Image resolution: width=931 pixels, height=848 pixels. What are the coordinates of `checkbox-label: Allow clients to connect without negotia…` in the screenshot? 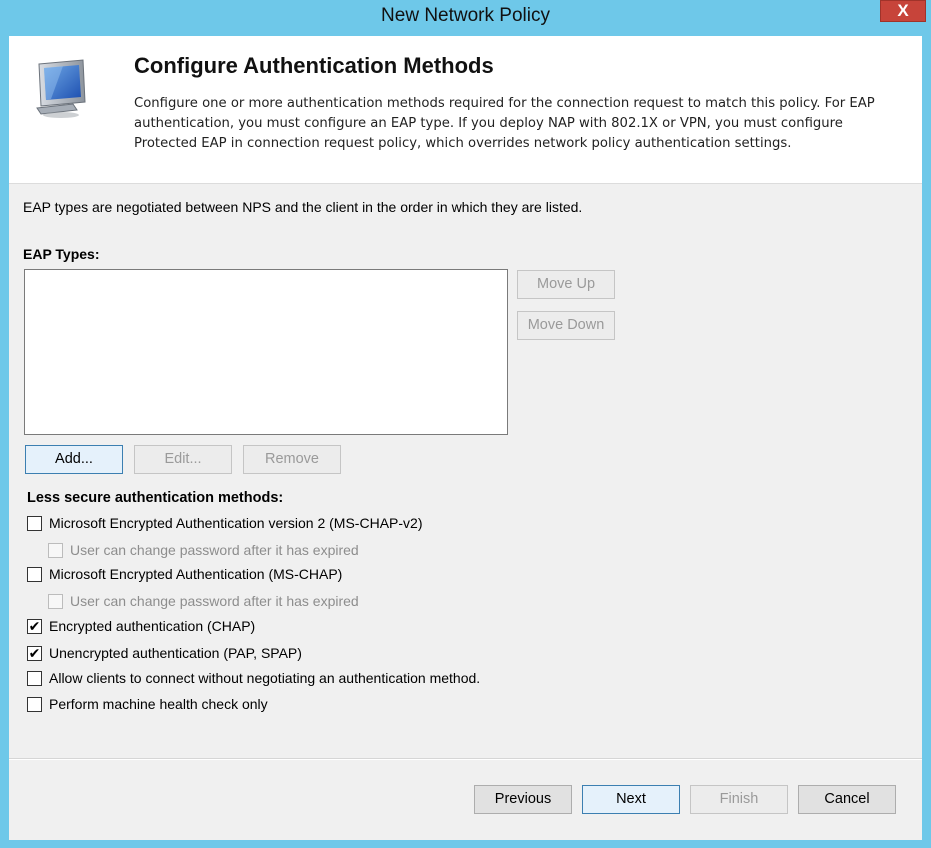 It's located at (265, 678).